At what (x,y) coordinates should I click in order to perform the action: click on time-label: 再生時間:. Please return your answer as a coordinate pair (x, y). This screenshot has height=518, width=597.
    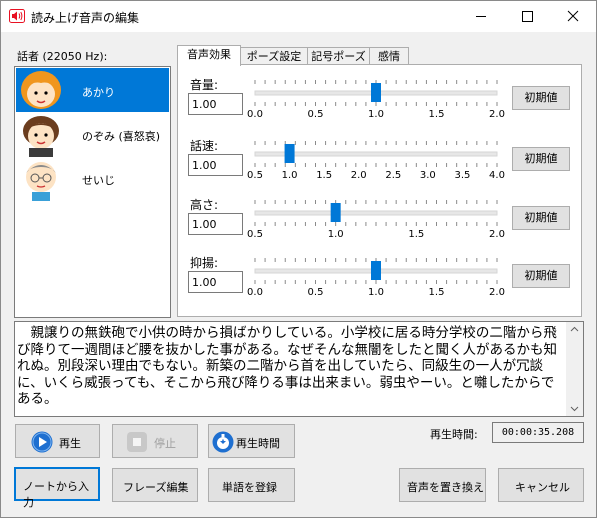
    Looking at the image, I should click on (454, 434).